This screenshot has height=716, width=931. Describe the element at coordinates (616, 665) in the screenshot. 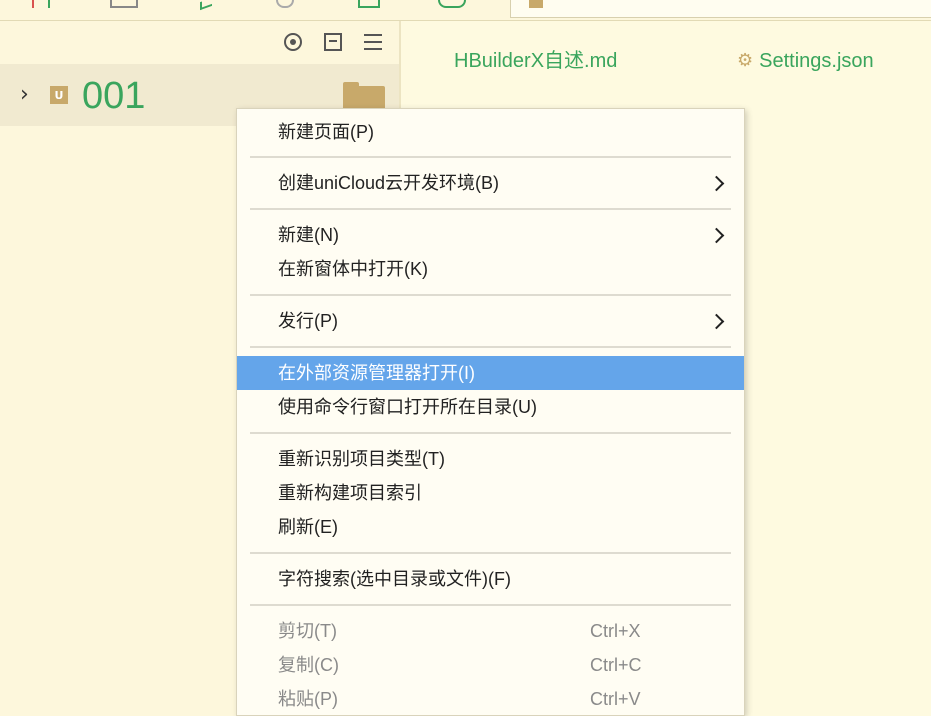

I see `menu-item-shortcut: Ctrl+C` at that location.